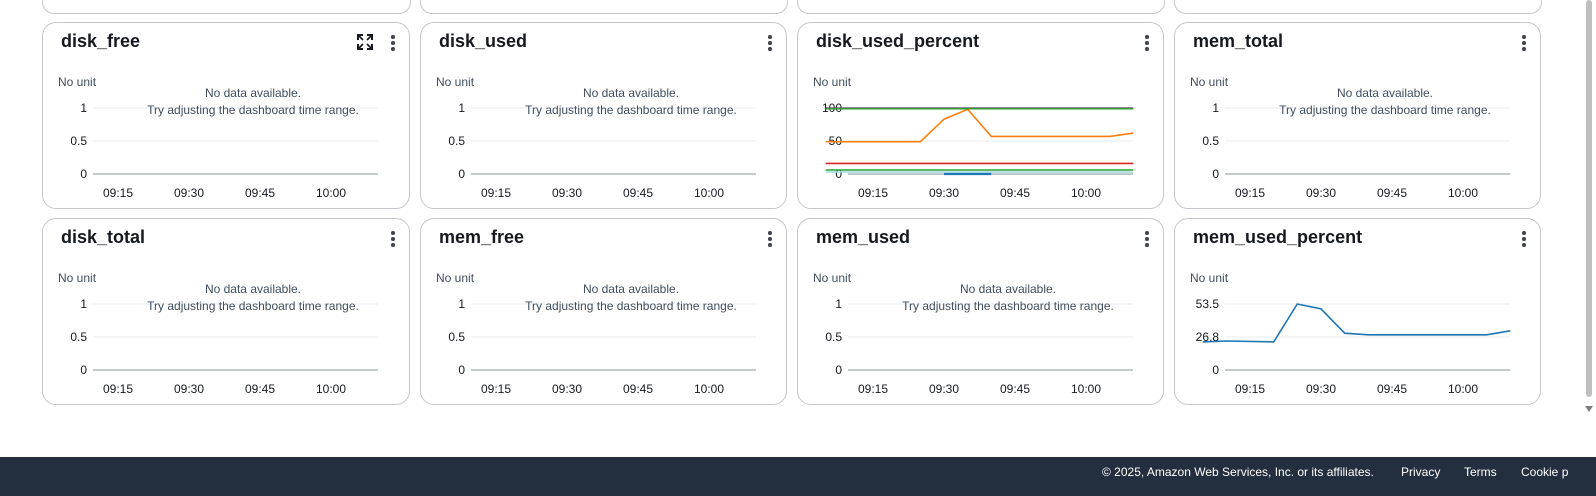  What do you see at coordinates (1208, 304) in the screenshot?
I see `y-tick-label: 53.5` at bounding box center [1208, 304].